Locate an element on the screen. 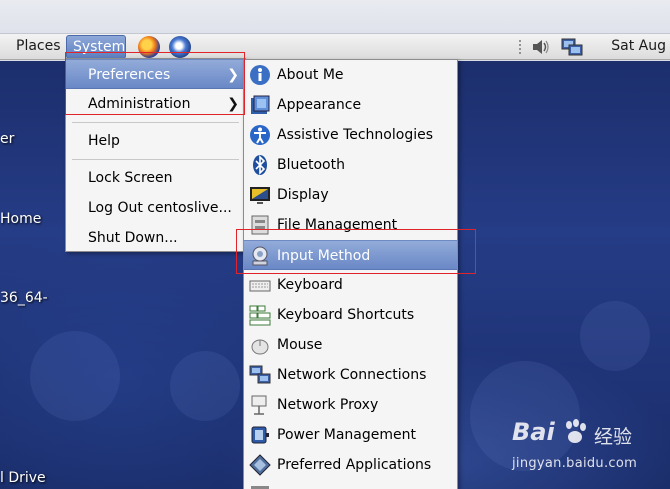 This screenshot has height=489, width=670. network-connections-icon is located at coordinates (260, 374).